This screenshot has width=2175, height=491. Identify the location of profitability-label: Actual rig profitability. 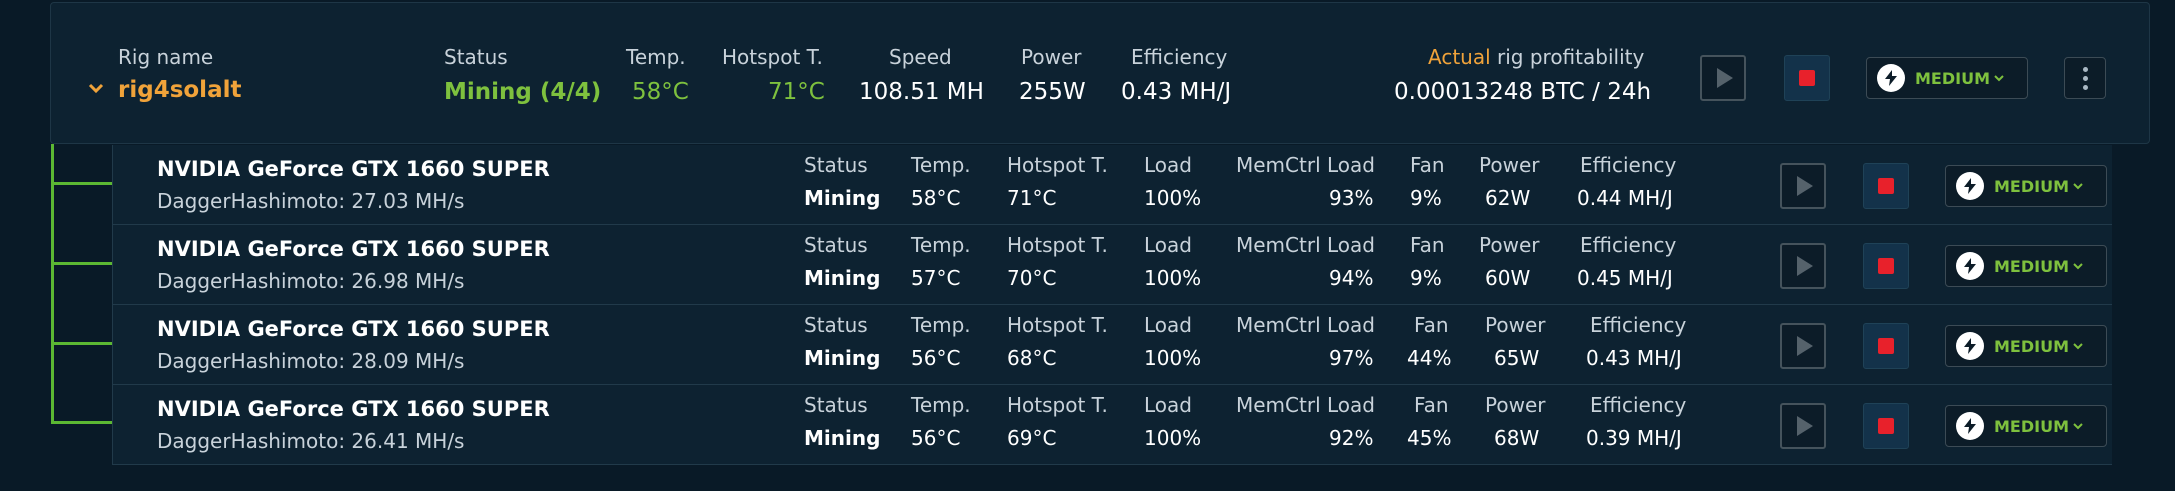
(1536, 57).